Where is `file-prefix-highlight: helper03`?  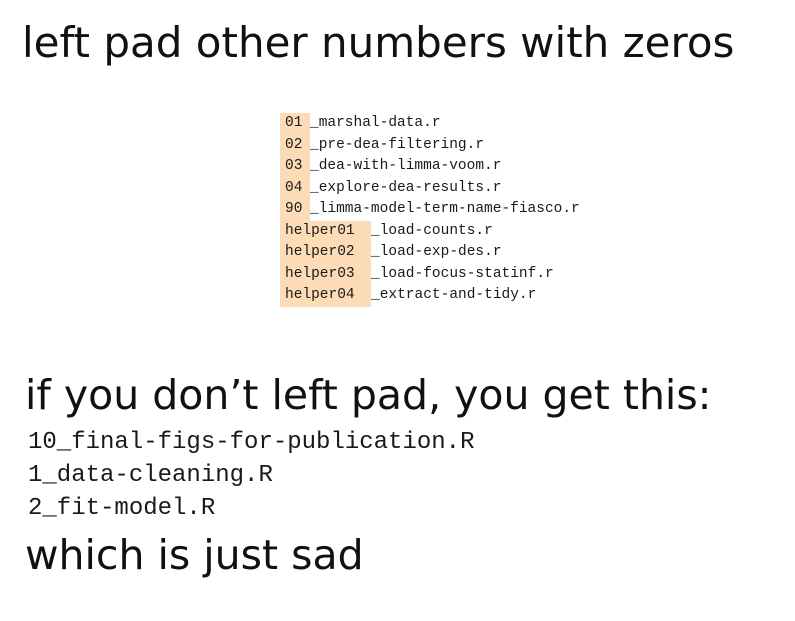 file-prefix-highlight: helper03 is located at coordinates (325, 274).